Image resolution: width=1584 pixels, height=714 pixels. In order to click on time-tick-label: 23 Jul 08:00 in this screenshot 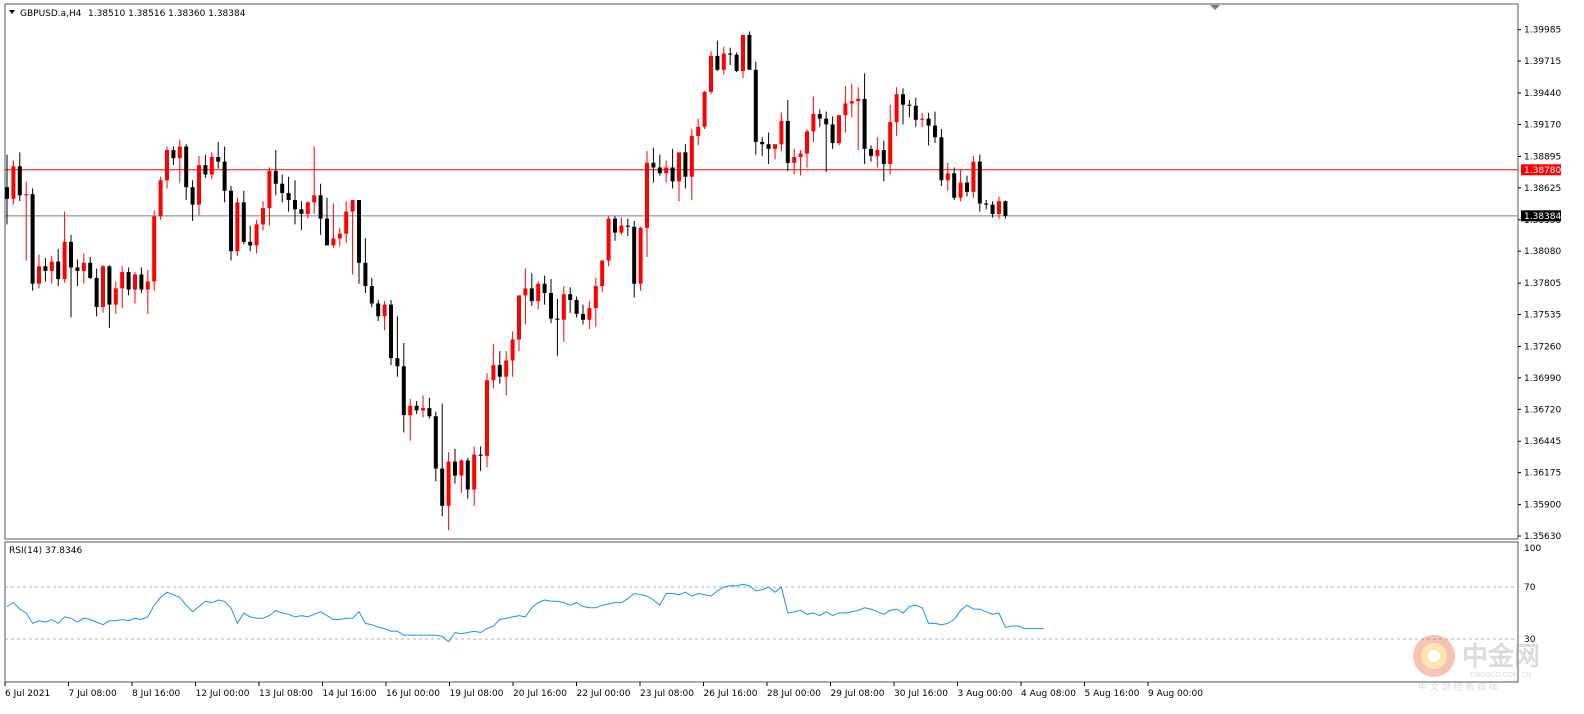, I will do `click(667, 694)`.